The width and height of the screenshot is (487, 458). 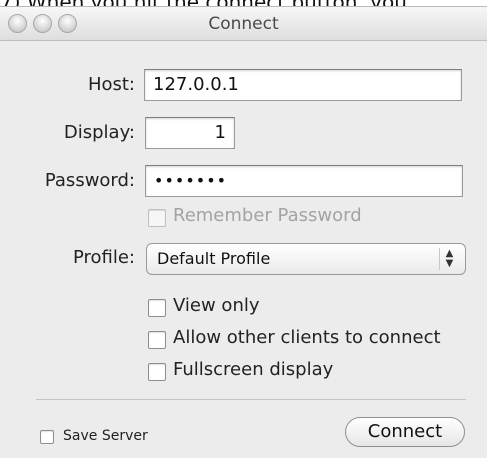 What do you see at coordinates (267, 215) in the screenshot?
I see `remember-password-label: Remember Password` at bounding box center [267, 215].